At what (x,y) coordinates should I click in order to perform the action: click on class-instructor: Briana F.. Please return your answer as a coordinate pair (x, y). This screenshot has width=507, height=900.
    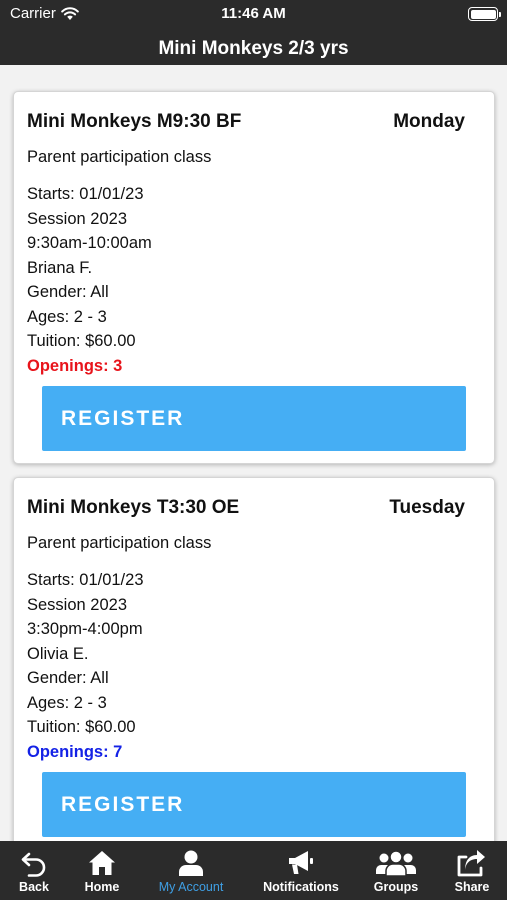
    Looking at the image, I should click on (60, 267).